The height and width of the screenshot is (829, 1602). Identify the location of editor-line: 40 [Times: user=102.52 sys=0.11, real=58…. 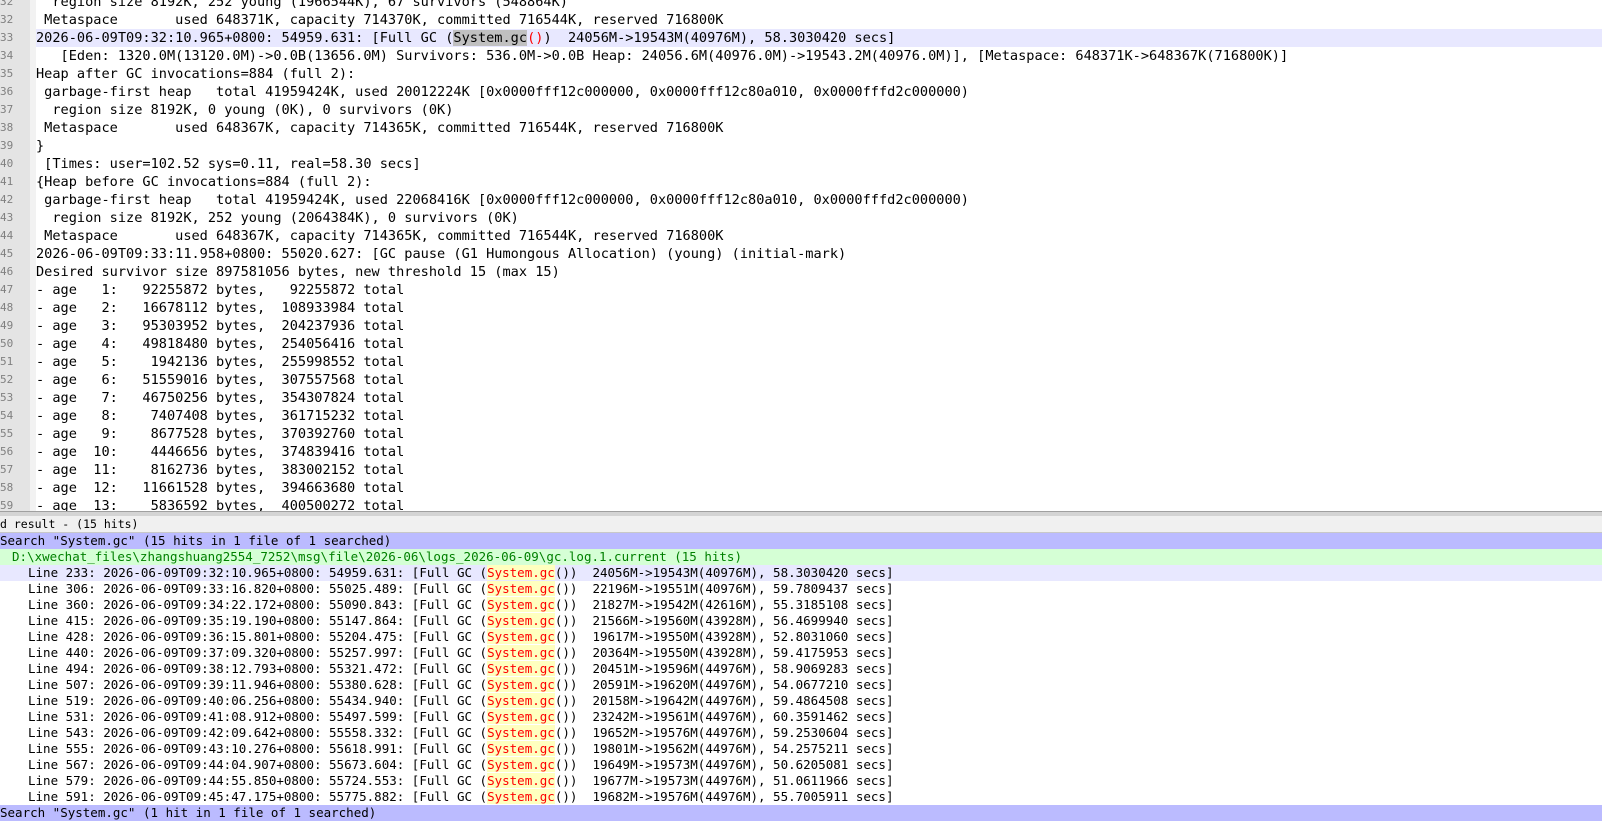
(801, 164).